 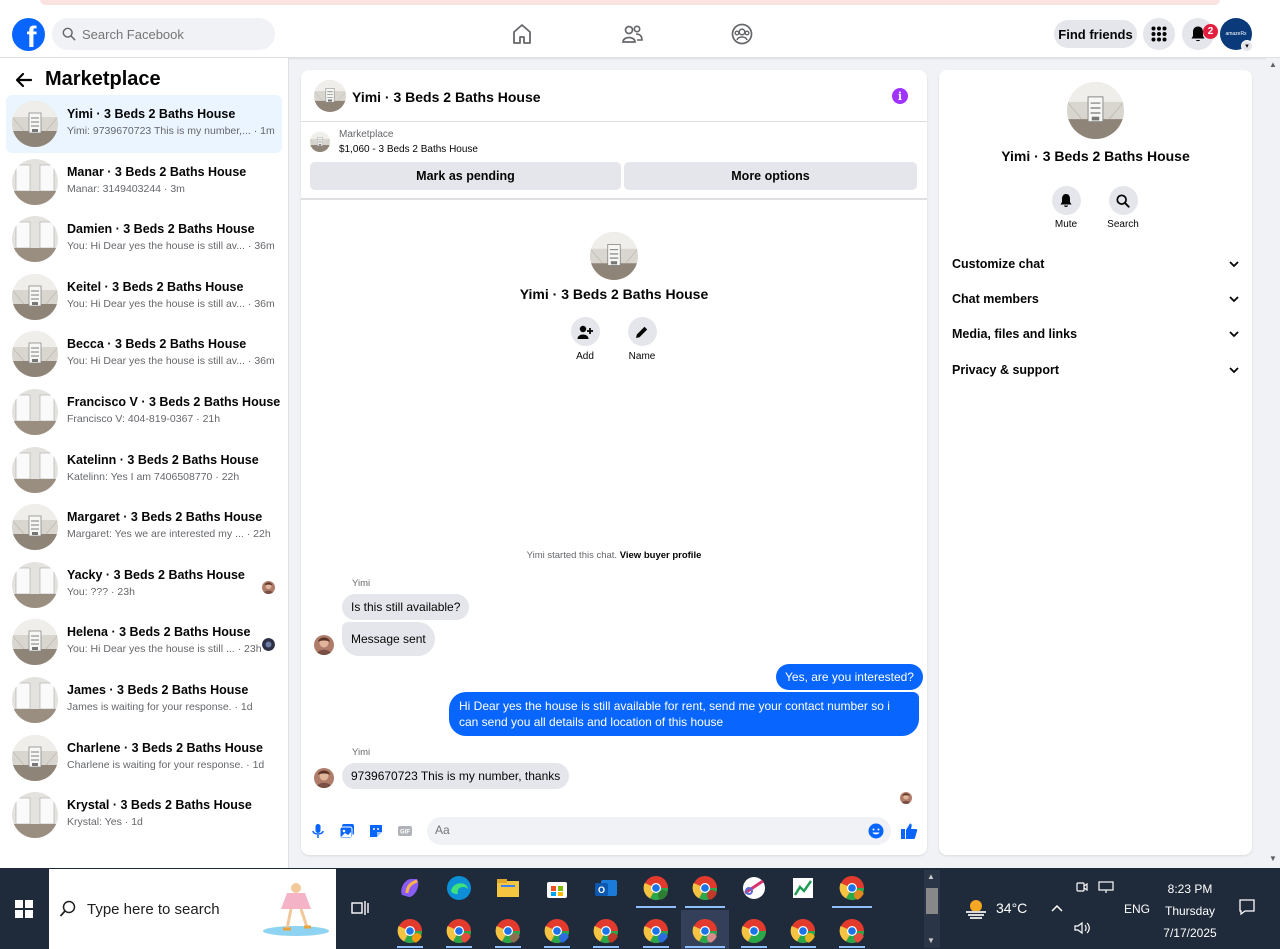 I want to click on view-buyer-profile-link: View buyer profile, so click(x=661, y=555).